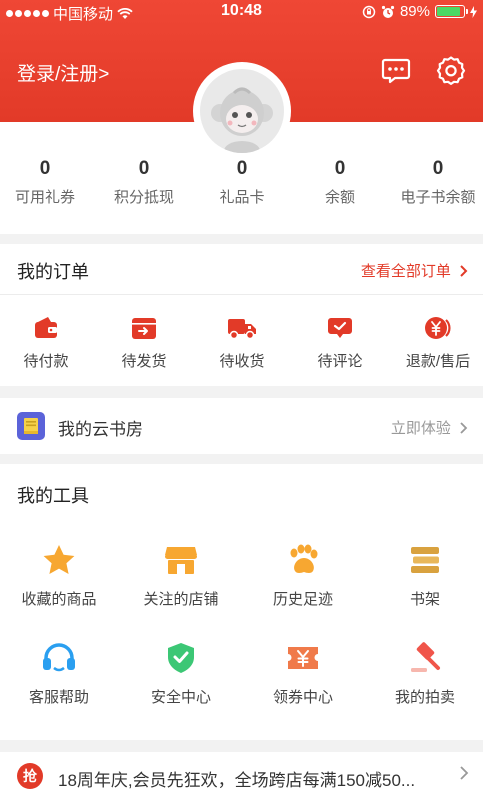 Image resolution: width=483 pixels, height=792 pixels. Describe the element at coordinates (302, 697) in the screenshot. I see `tool-label: 领券中心` at that location.